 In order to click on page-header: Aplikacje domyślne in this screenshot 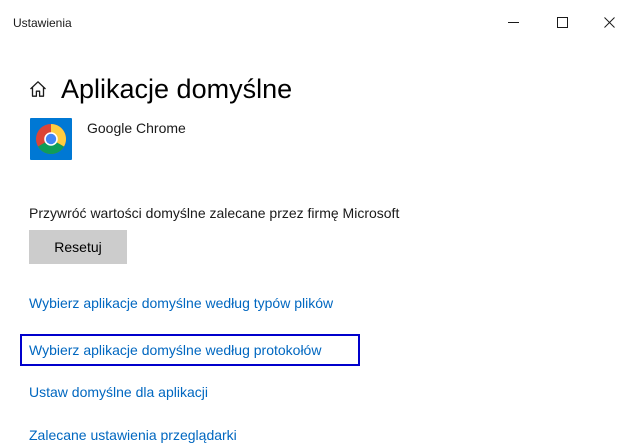, I will do `click(160, 89)`.